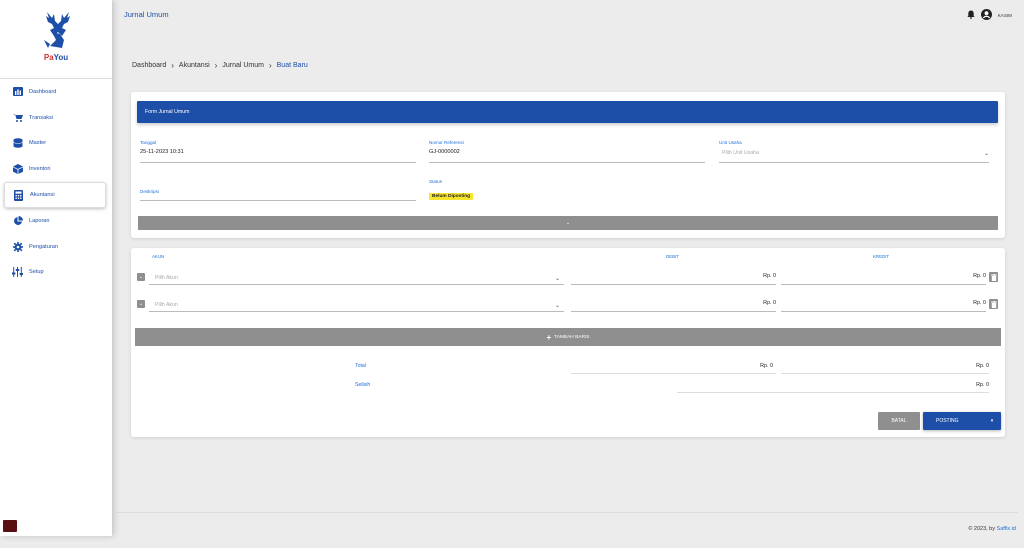 The height and width of the screenshot is (548, 1024). What do you see at coordinates (572, 337) in the screenshot?
I see `add-row-label: TAMBAH BARIS` at bounding box center [572, 337].